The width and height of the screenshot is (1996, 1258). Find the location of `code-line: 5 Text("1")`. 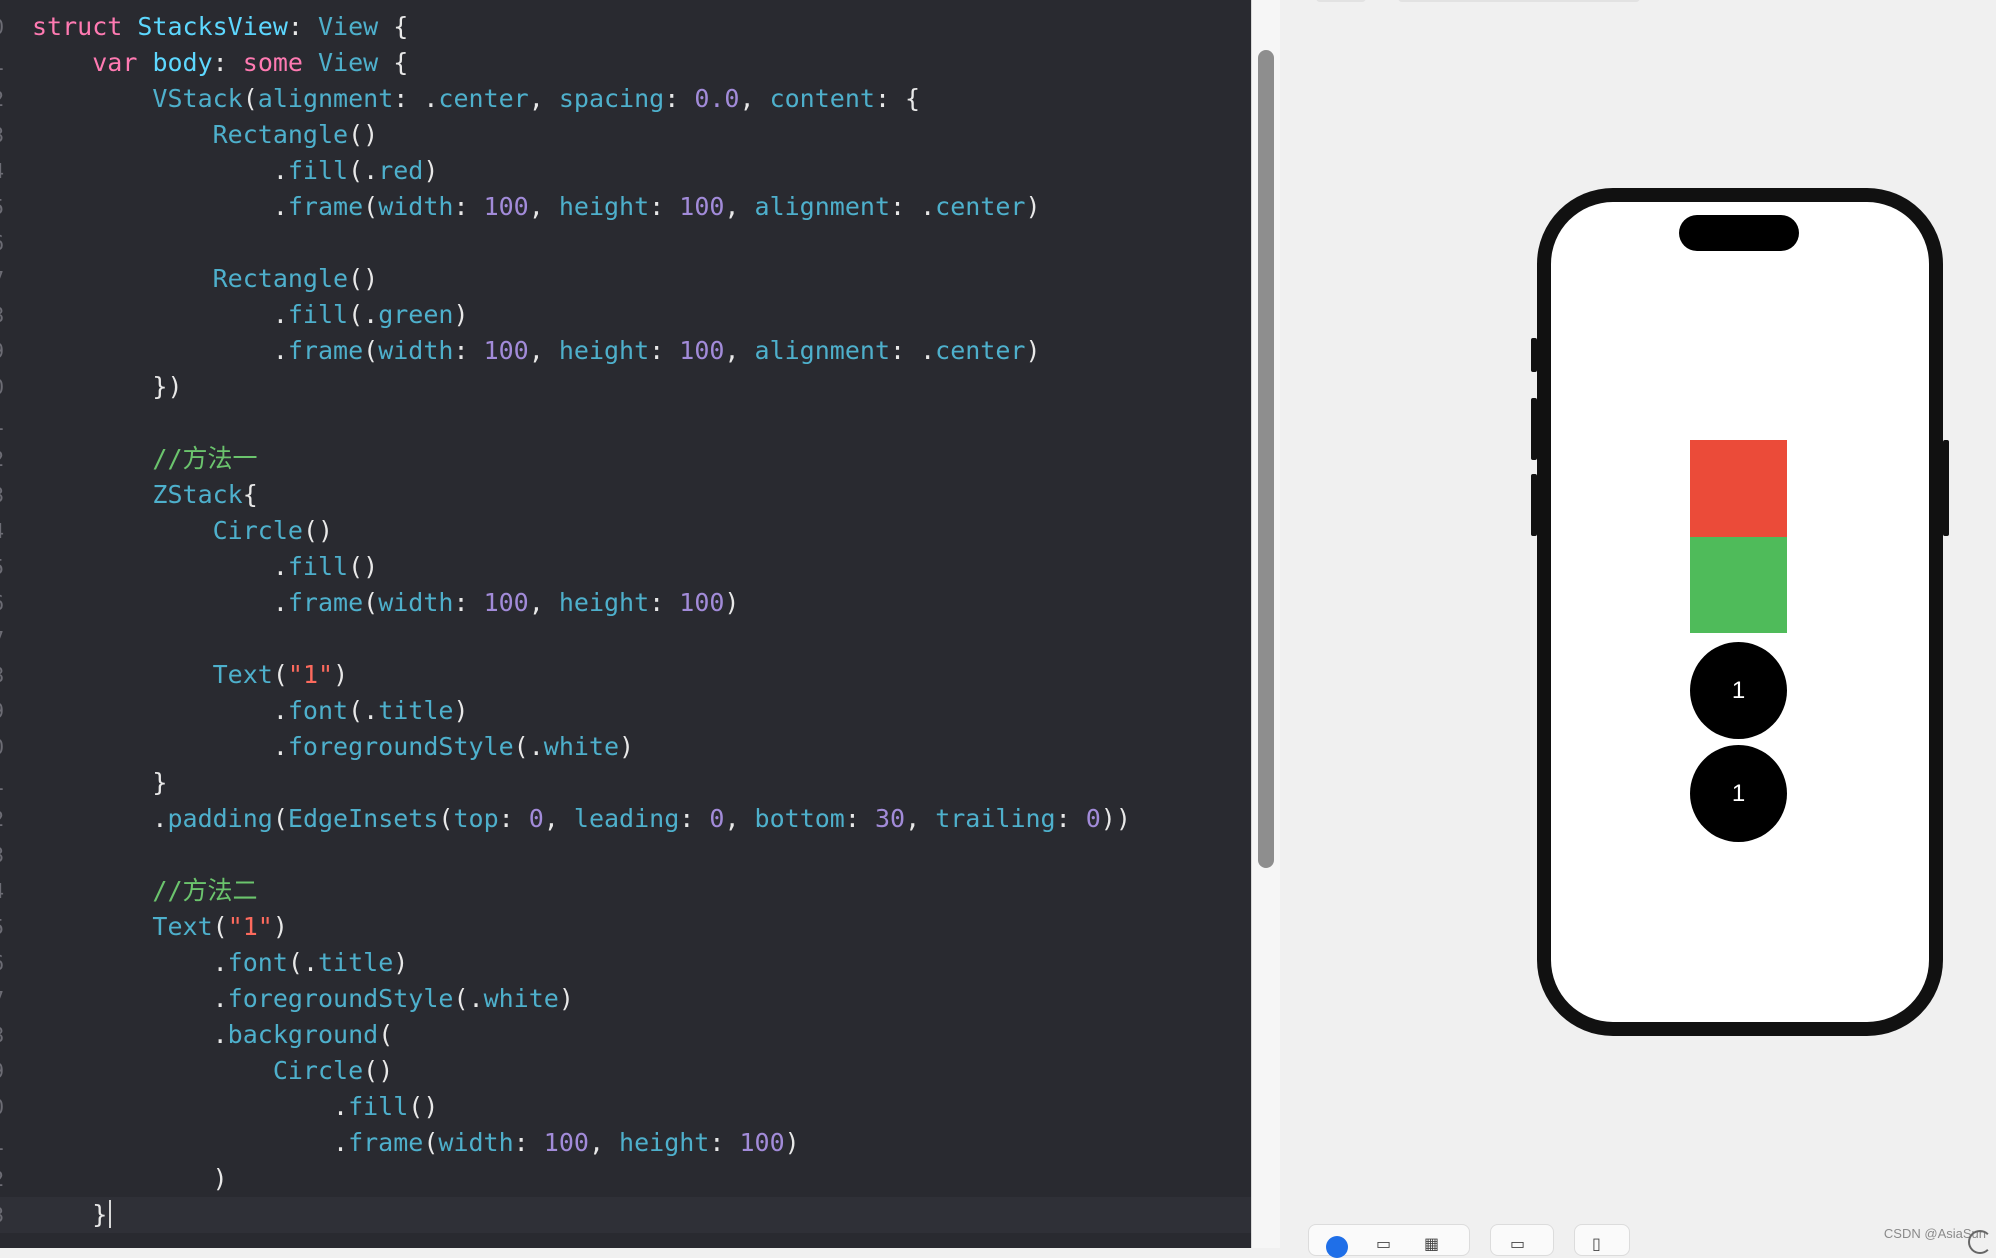

code-line: 5 Text("1") is located at coordinates (625, 927).